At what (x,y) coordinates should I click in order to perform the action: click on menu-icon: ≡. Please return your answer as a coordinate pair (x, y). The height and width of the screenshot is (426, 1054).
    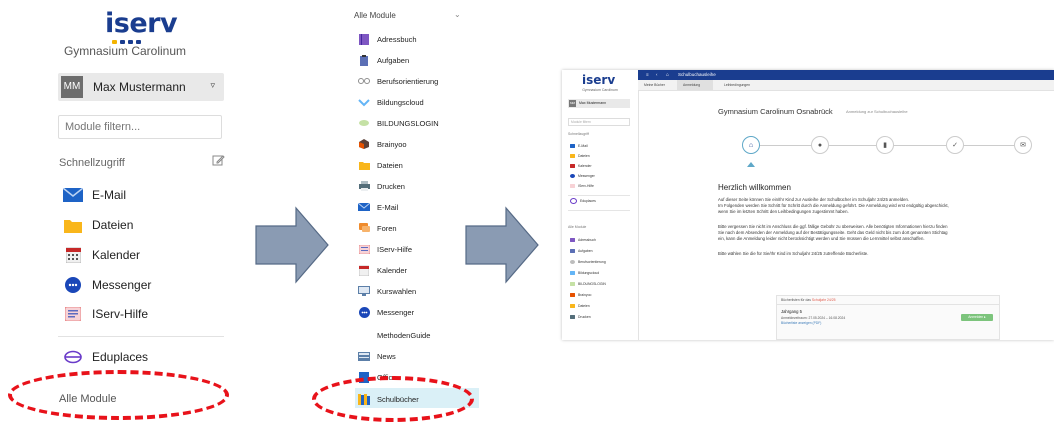
    Looking at the image, I should click on (647, 74).